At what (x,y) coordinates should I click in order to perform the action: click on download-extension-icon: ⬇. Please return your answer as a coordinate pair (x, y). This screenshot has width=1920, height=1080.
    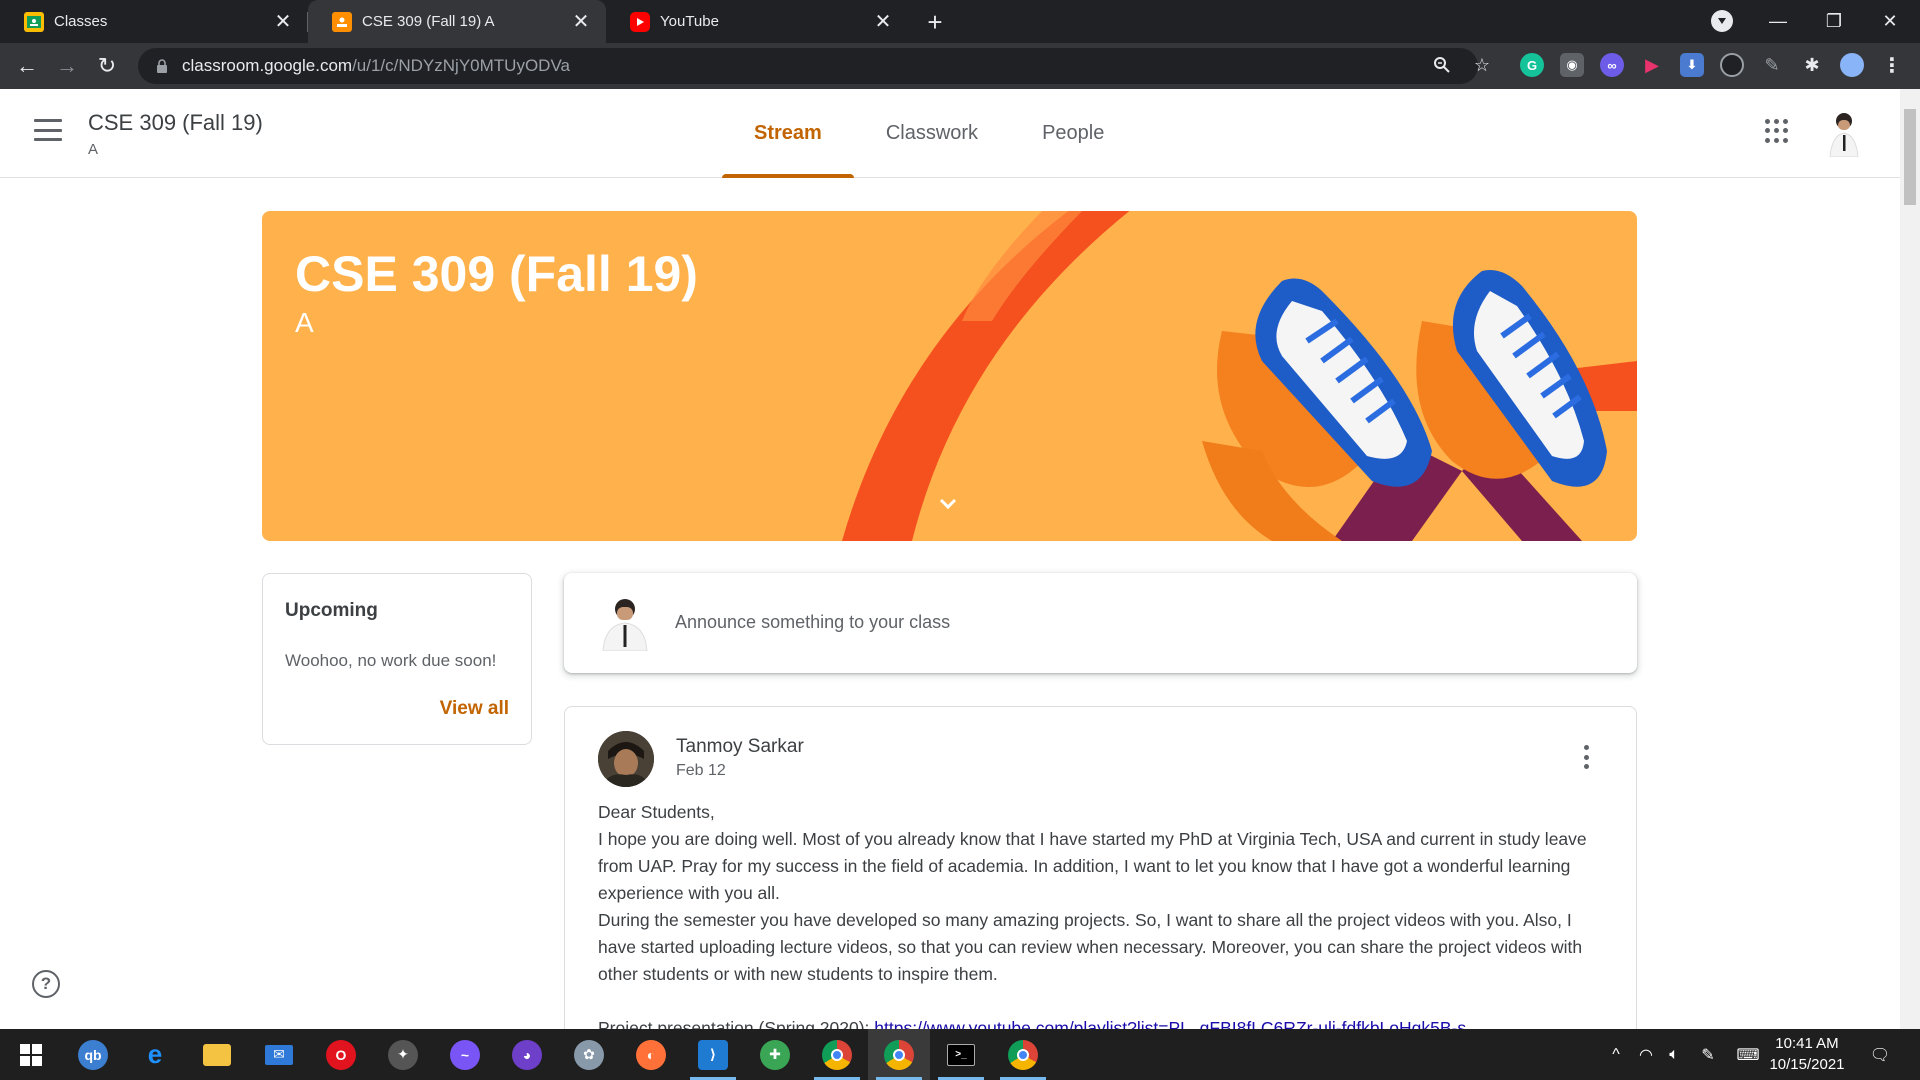
    Looking at the image, I should click on (1692, 65).